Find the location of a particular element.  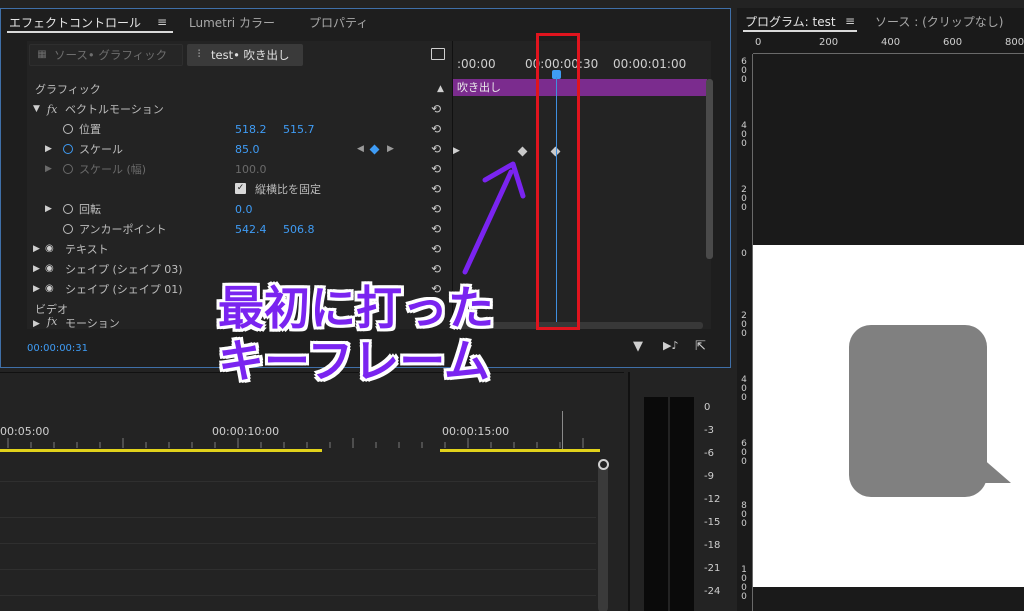

layer-row: ▶ ◉ テキスト ⟲ is located at coordinates (240, 249).